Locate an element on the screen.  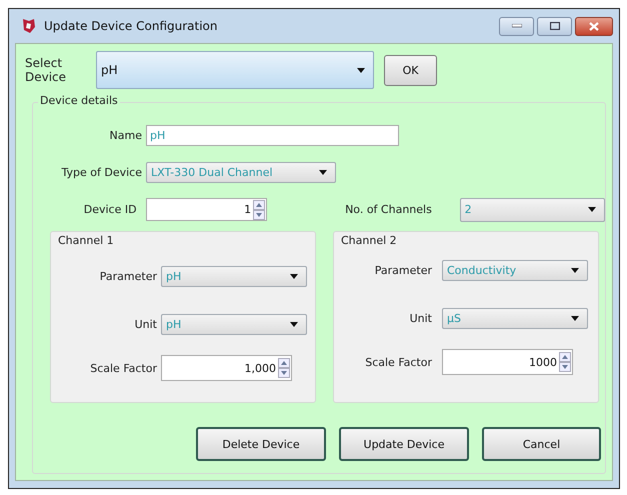
close-button is located at coordinates (594, 26).